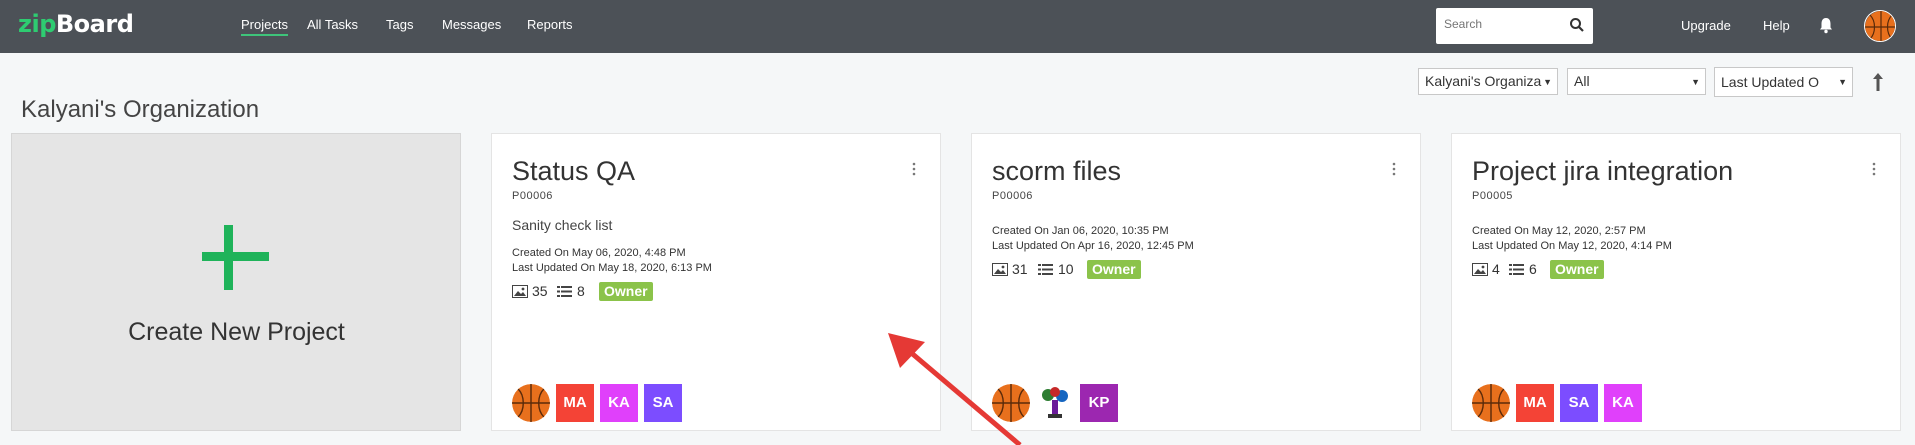 This screenshot has width=1915, height=445. Describe the element at coordinates (573, 171) in the screenshot. I see `project-title: Status QA` at that location.